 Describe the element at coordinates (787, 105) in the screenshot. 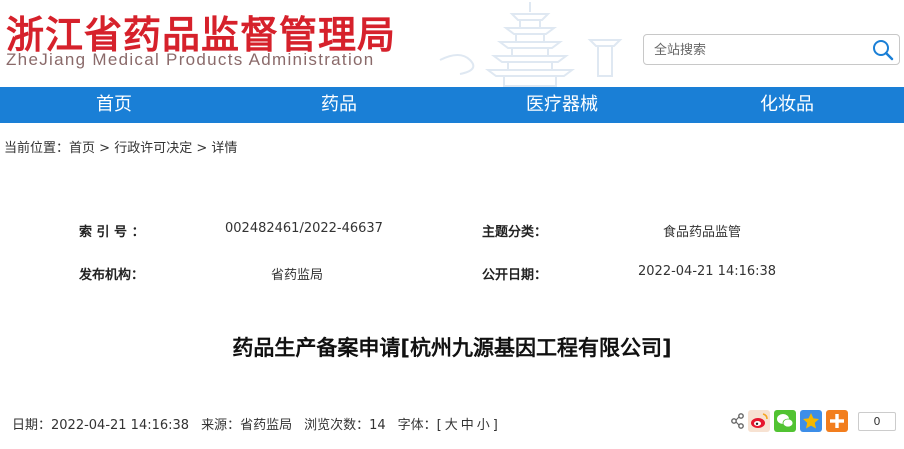

I see `nav-item-cosmetics: 化妆品` at that location.